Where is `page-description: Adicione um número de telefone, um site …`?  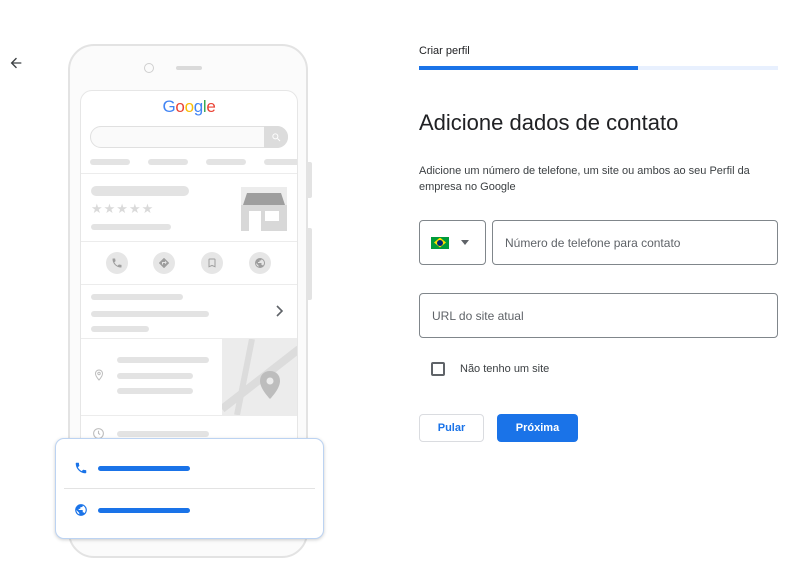
page-description: Adicione um número de telefone, um site … is located at coordinates (584, 179).